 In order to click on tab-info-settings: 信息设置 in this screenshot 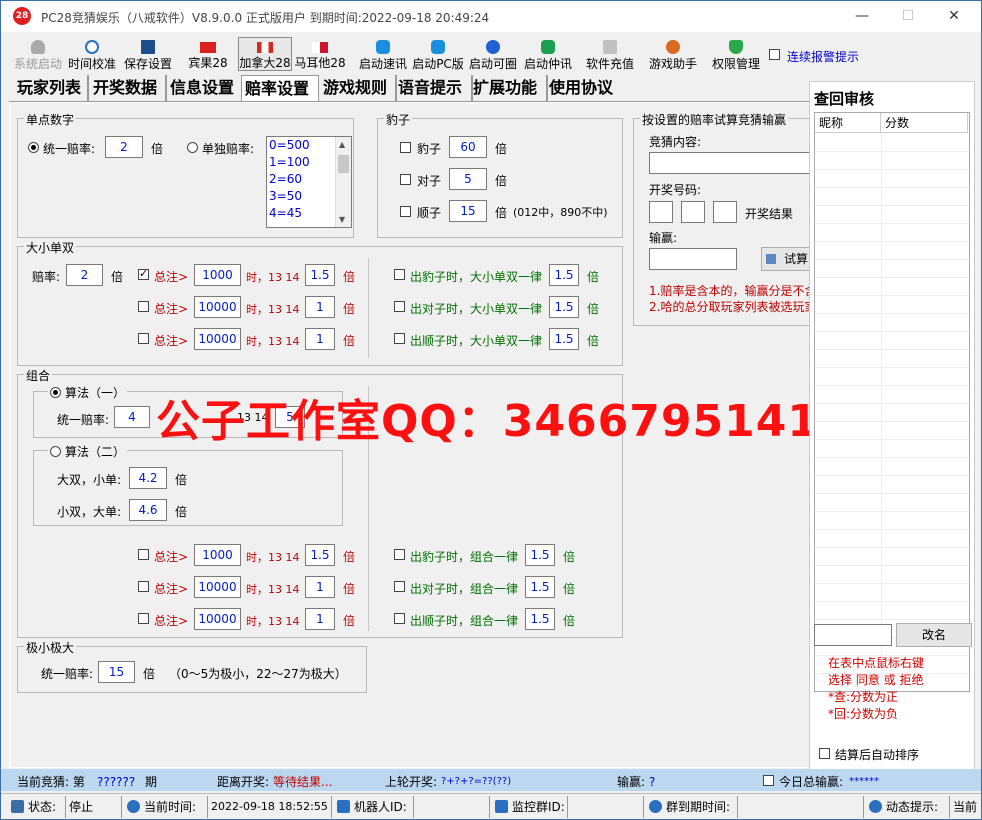, I will do `click(206, 88)`.